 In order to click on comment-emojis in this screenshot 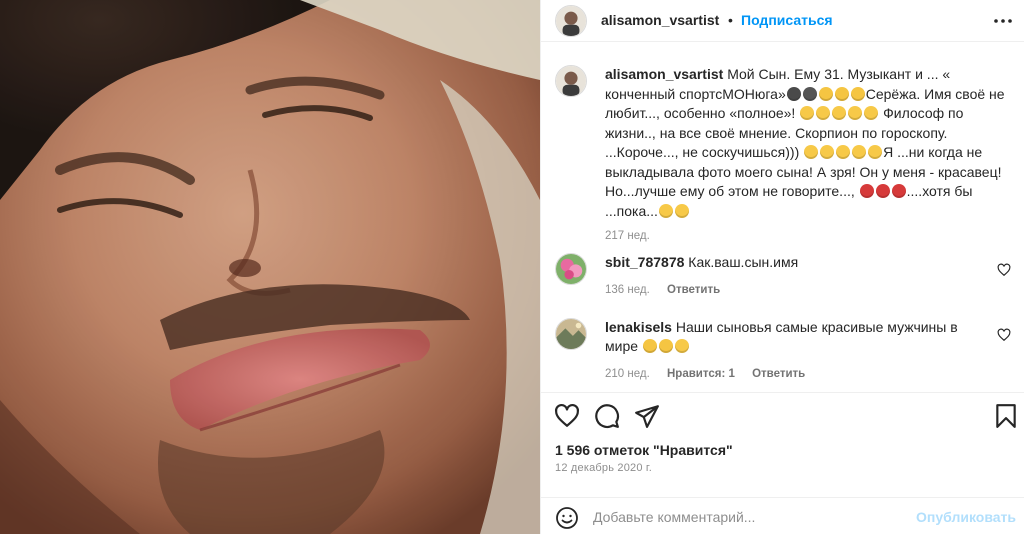, I will do `click(666, 346)`.